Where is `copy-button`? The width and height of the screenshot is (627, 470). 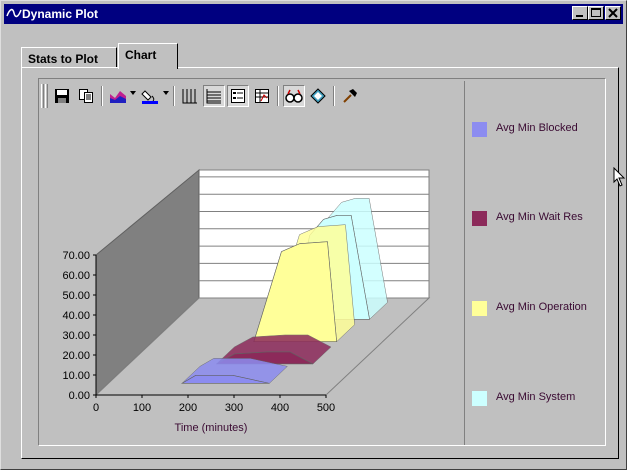 copy-button is located at coordinates (86, 96).